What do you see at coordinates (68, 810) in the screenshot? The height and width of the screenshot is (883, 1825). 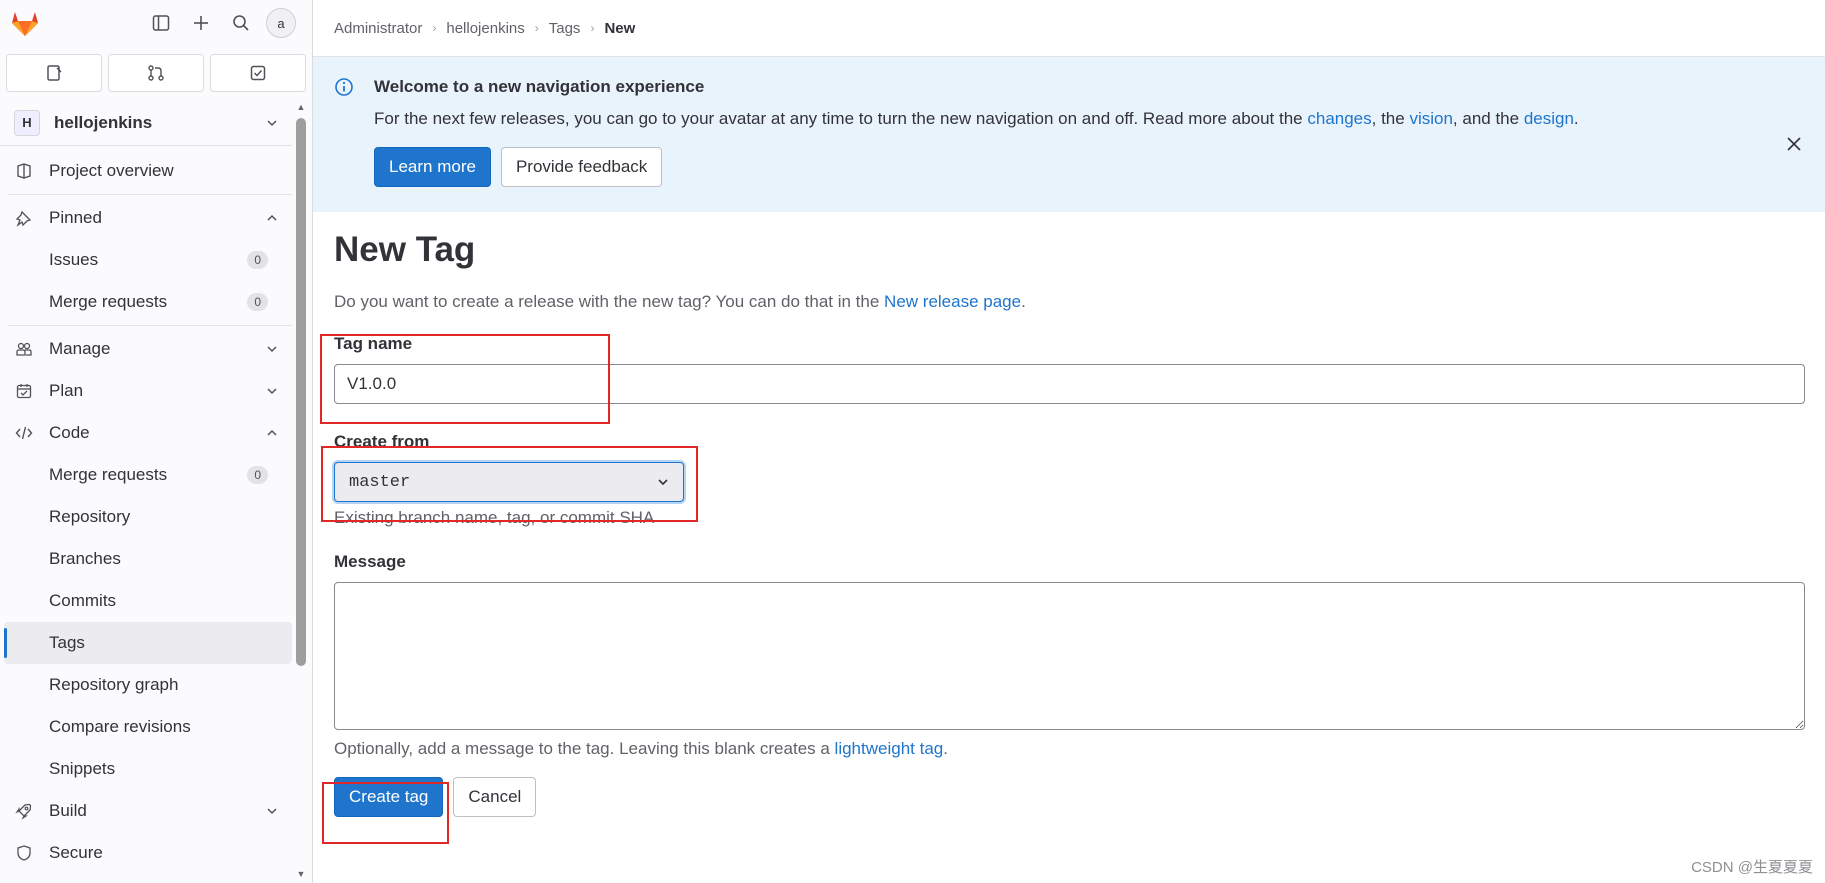 I see `sidebar-item-label: Build` at bounding box center [68, 810].